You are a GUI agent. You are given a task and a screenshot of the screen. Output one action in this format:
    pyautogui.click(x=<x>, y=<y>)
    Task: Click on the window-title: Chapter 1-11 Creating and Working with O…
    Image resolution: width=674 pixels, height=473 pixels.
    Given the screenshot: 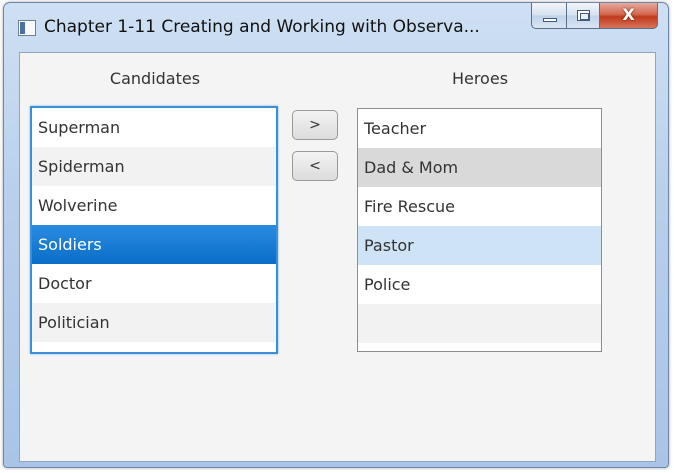 What is the action you would take?
    pyautogui.click(x=262, y=27)
    